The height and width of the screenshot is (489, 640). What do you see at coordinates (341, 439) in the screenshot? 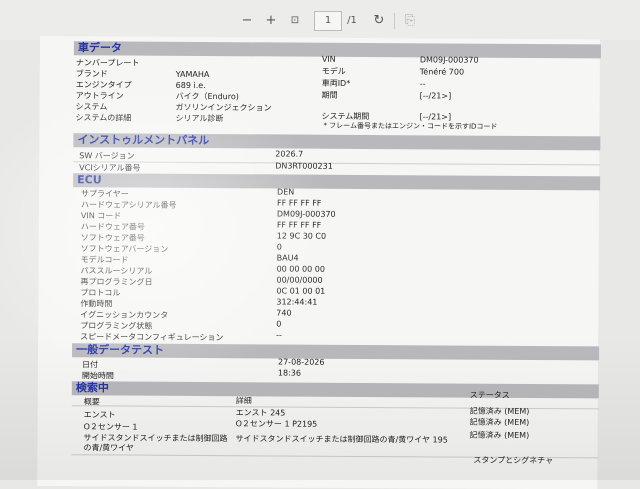
I see `dtc-detail: サイドスタンドスイッチまたは制御回路の青/黄ワイヤ 195` at bounding box center [341, 439].